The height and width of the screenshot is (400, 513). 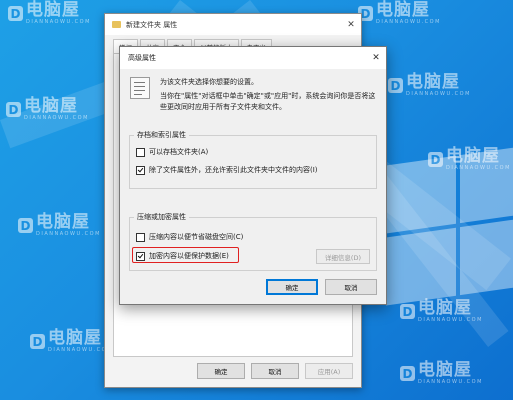 What do you see at coordinates (152, 24) in the screenshot?
I see `window-title: 新建文件夹 属性` at bounding box center [152, 24].